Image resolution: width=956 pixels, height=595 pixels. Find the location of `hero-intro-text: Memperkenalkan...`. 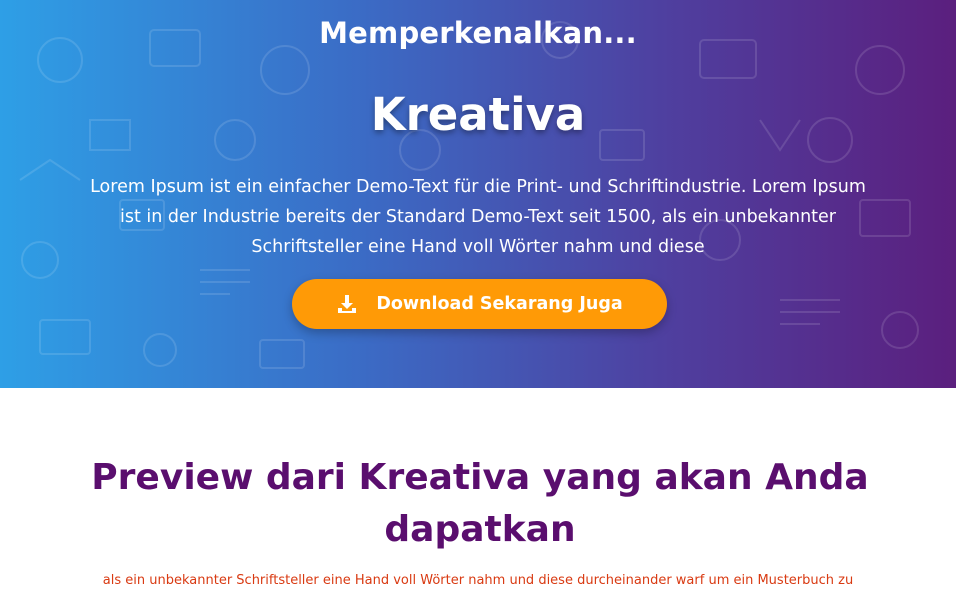

hero-intro-text: Memperkenalkan... is located at coordinates (478, 33).